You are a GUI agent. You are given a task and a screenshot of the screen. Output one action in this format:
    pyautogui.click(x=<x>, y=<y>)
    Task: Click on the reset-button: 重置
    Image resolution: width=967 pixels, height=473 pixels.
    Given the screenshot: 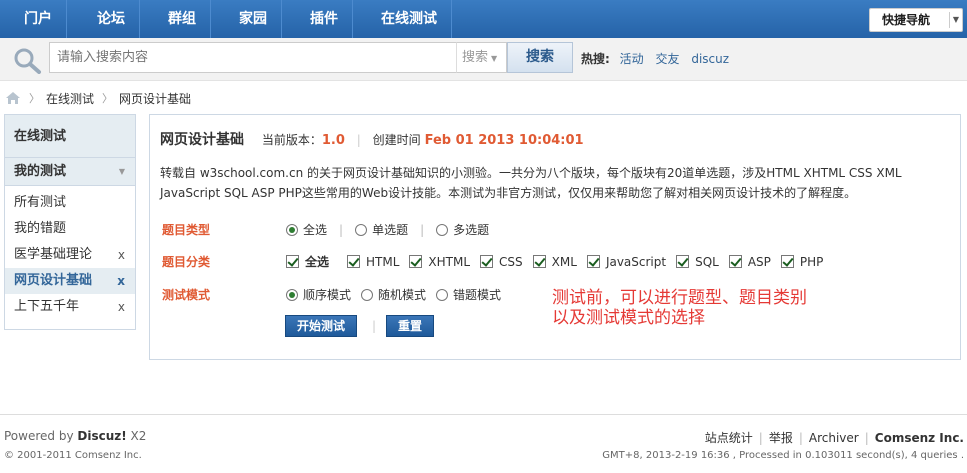 What is the action you would take?
    pyautogui.click(x=410, y=326)
    